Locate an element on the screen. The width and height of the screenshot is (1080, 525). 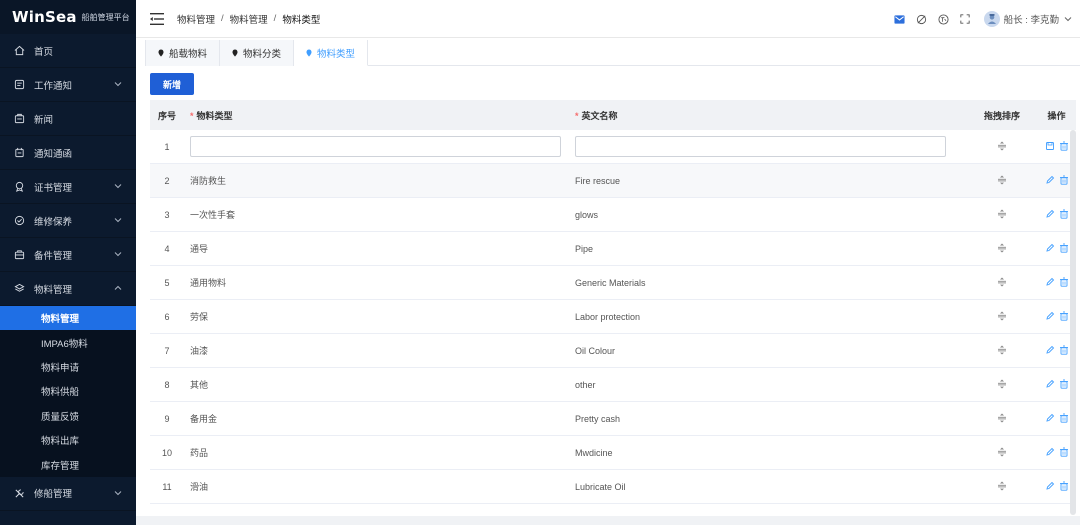
material-type-cell: 消防救生 is located at coordinates (208, 181).